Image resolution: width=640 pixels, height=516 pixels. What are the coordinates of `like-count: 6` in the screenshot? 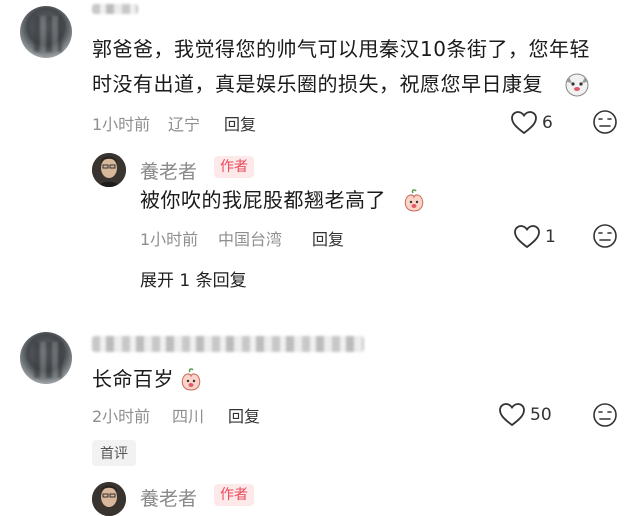 It's located at (547, 123).